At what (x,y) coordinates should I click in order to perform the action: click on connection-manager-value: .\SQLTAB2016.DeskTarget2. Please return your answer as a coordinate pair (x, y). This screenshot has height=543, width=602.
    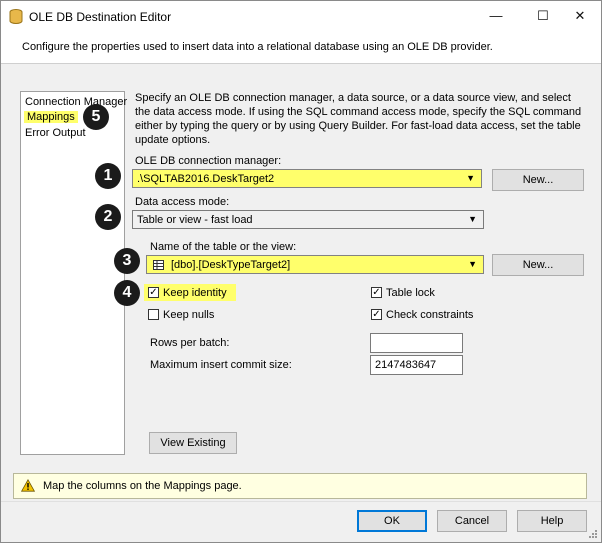
    Looking at the image, I should click on (206, 179).